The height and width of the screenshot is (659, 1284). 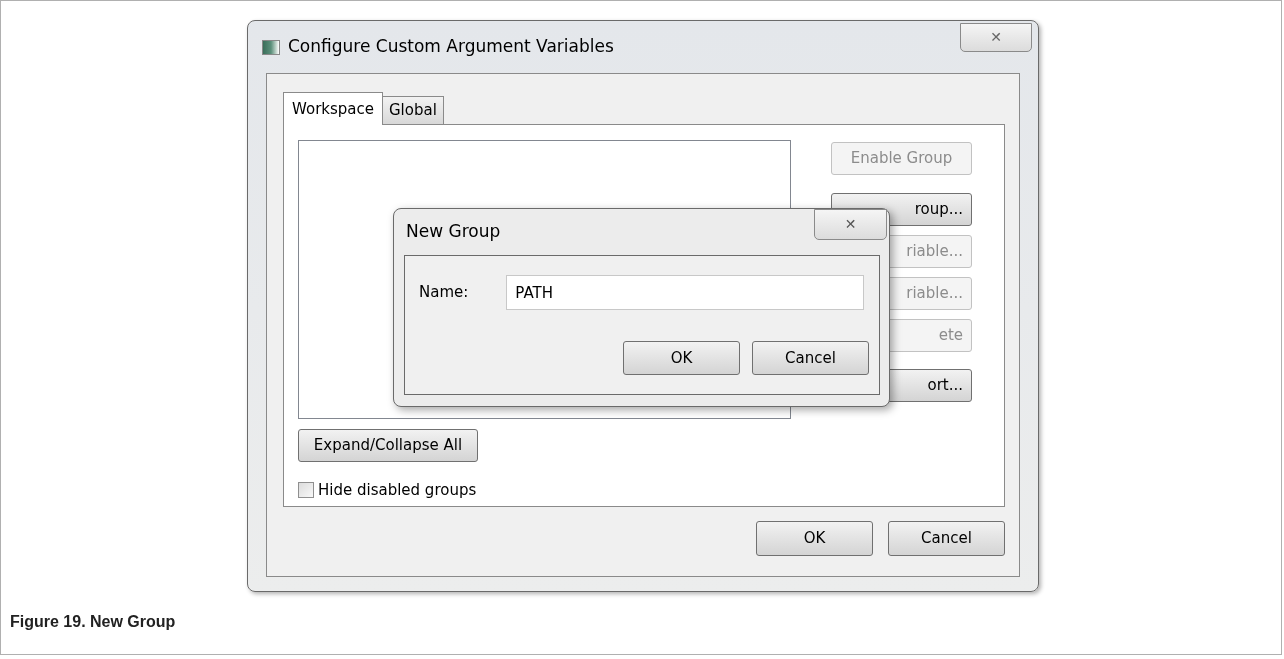 What do you see at coordinates (271, 47) in the screenshot?
I see `app-icon` at bounding box center [271, 47].